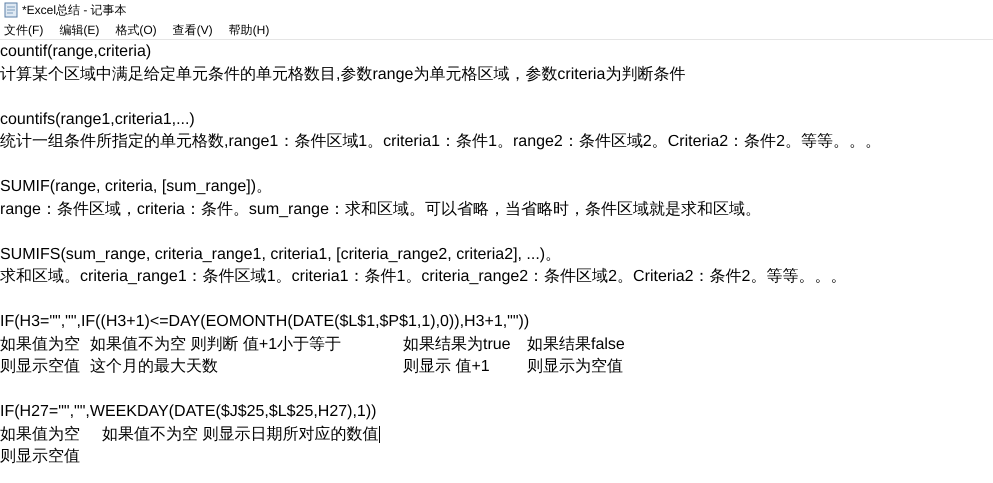 The height and width of the screenshot is (483, 993). Describe the element at coordinates (136, 187) in the screenshot. I see `text-line: SUMIF(range, criteria, [sum_range])。` at that location.